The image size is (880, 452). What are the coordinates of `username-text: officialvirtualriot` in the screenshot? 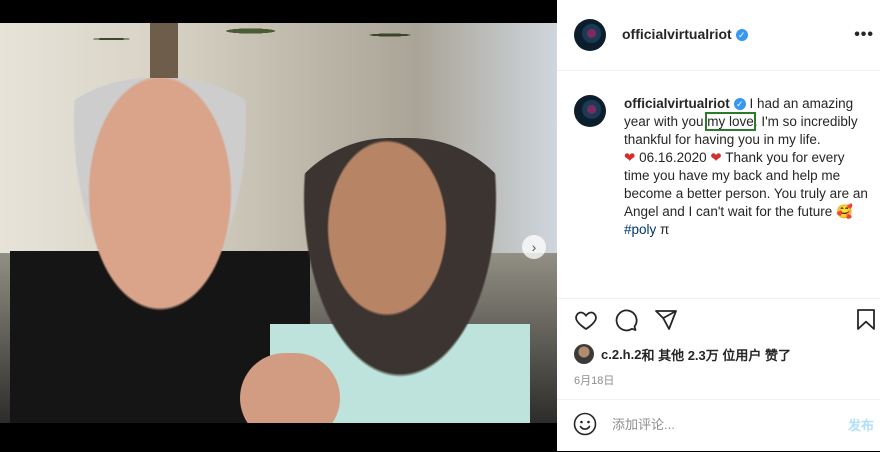 It's located at (677, 34).